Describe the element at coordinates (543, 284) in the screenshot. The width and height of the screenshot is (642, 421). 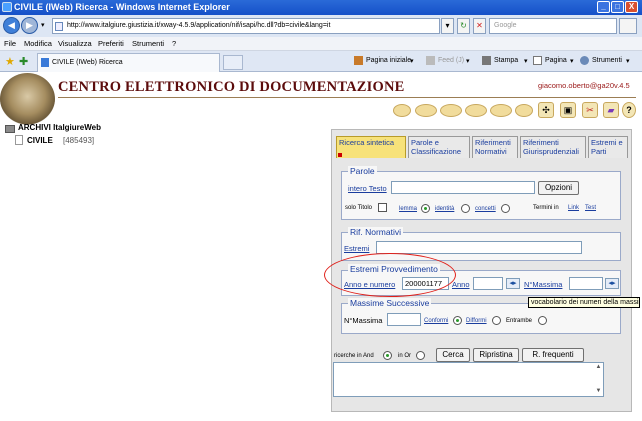
I see `nmassima-label: N°Massima` at that location.